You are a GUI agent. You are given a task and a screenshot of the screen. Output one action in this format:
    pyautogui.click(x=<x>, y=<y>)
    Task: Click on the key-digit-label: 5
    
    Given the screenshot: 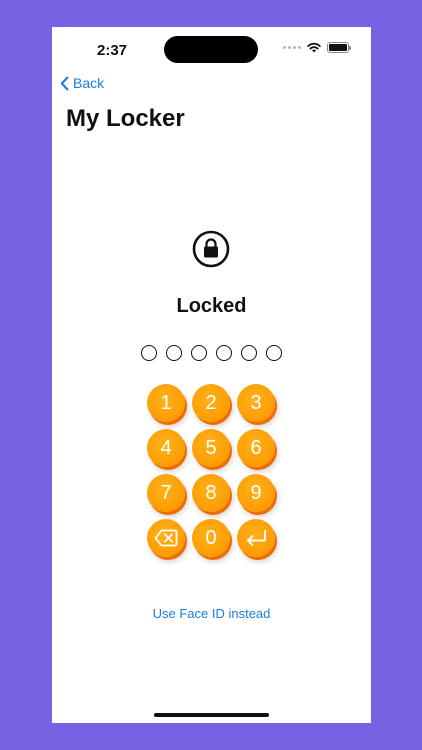 What is the action you would take?
    pyautogui.click(x=211, y=447)
    